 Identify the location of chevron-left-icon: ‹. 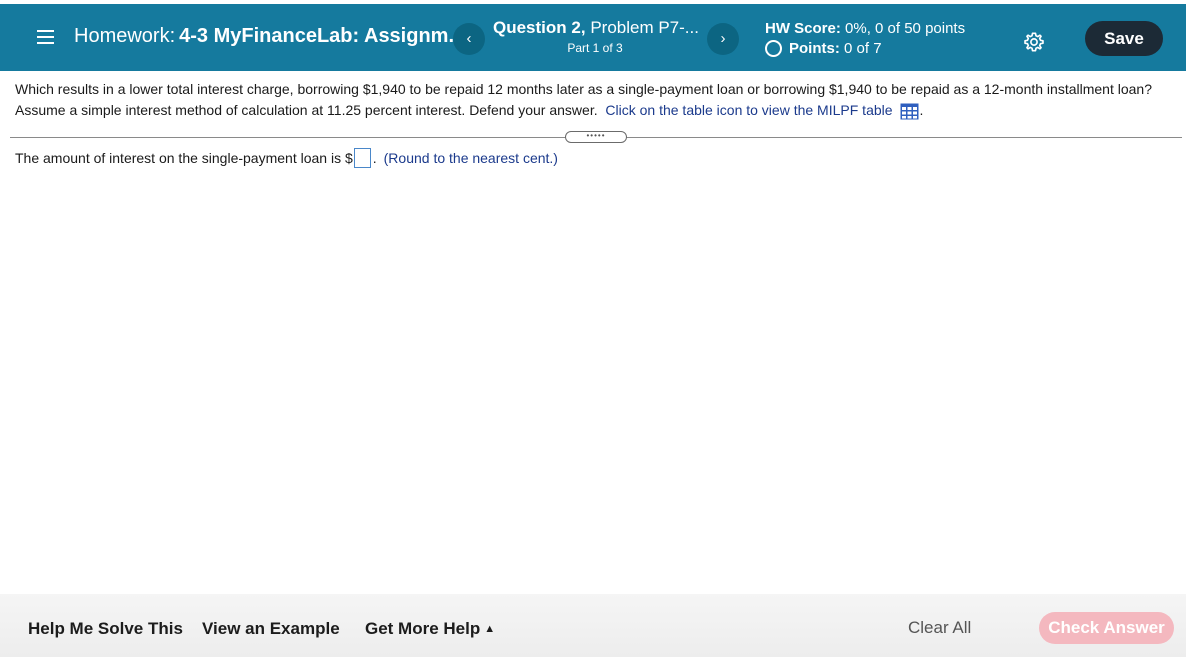
(469, 38).